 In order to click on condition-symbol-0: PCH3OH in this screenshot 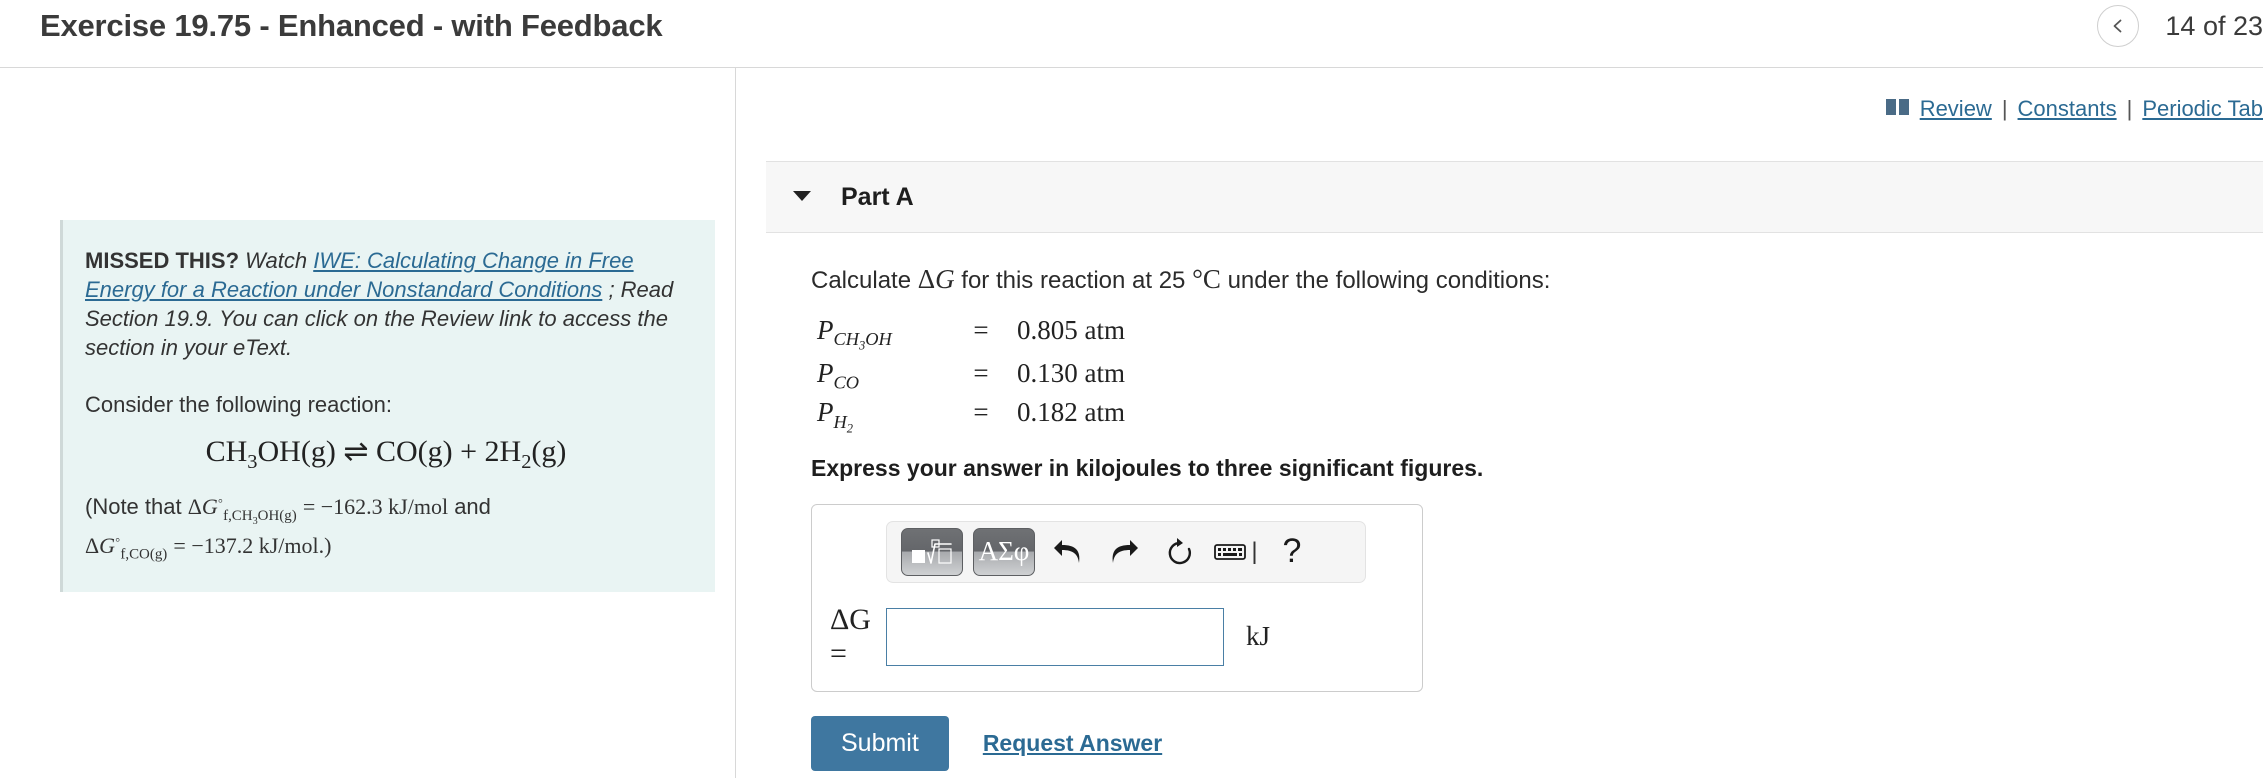, I will do `click(854, 334)`.